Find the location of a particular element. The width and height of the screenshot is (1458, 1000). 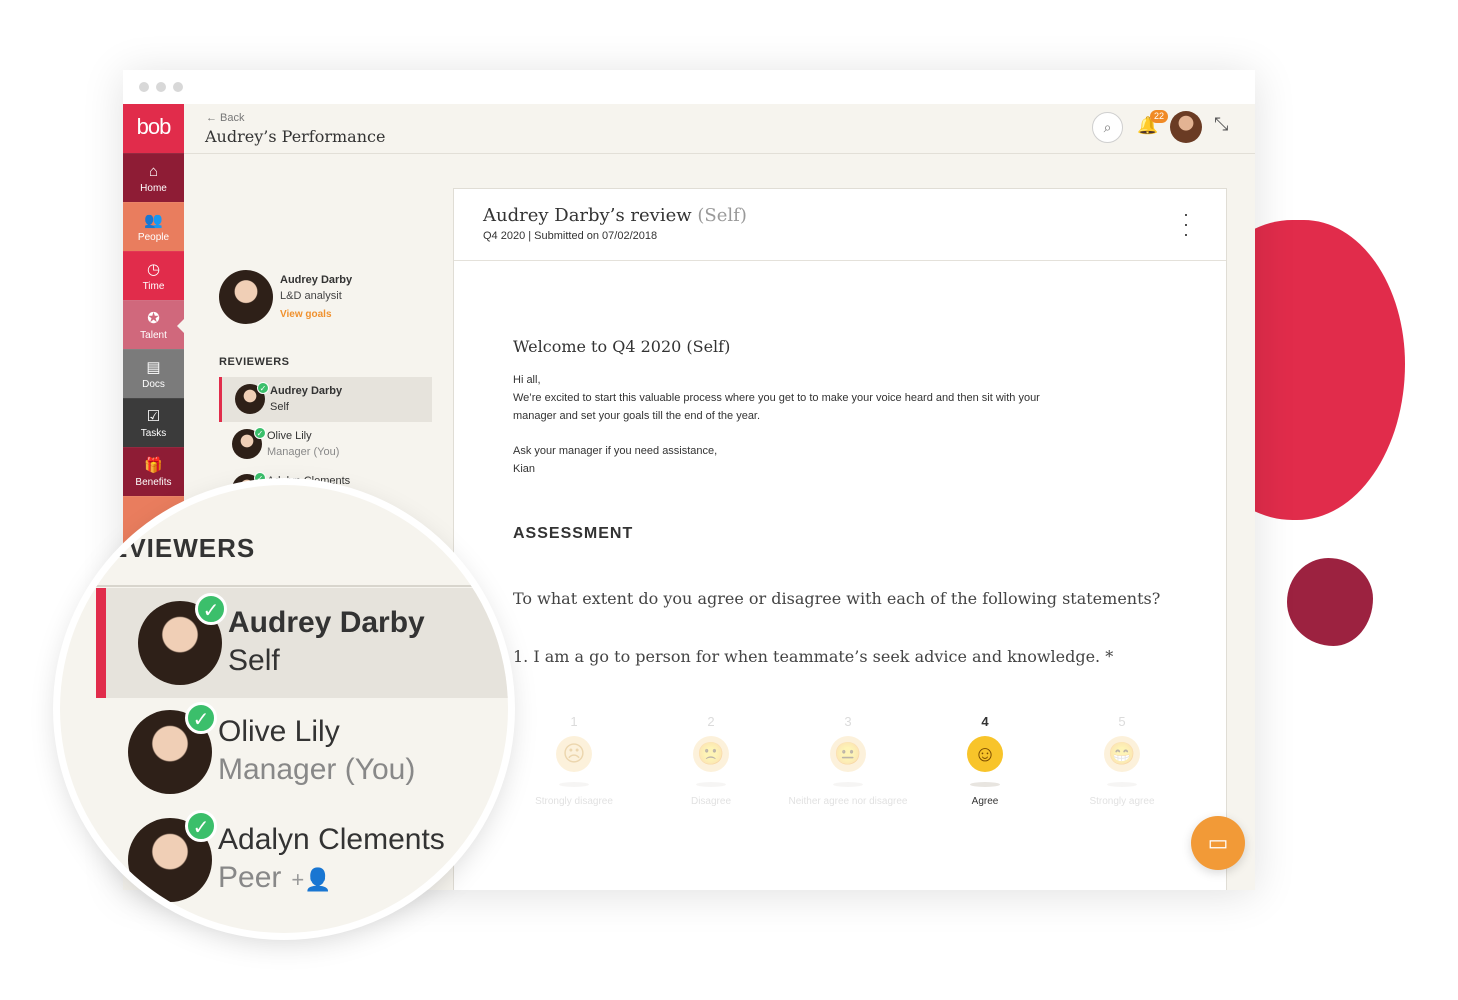

chat-icon: ▭ is located at coordinates (1218, 843).